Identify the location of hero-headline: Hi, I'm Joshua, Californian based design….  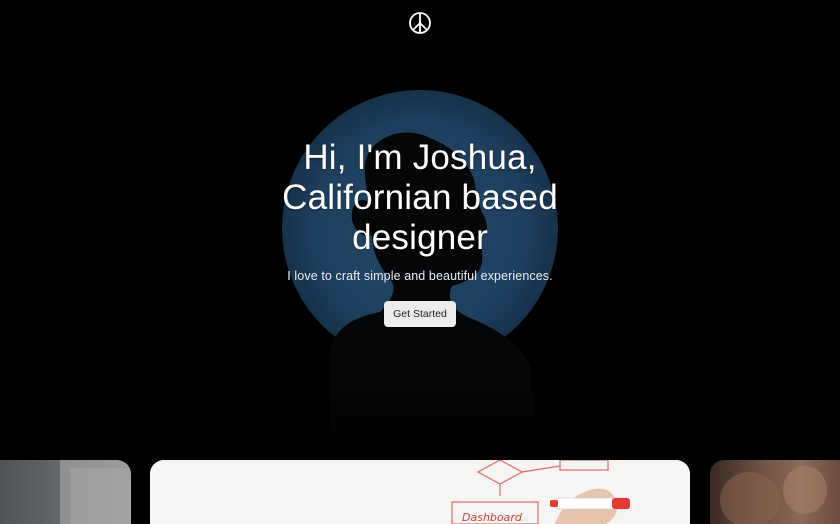
(420, 198).